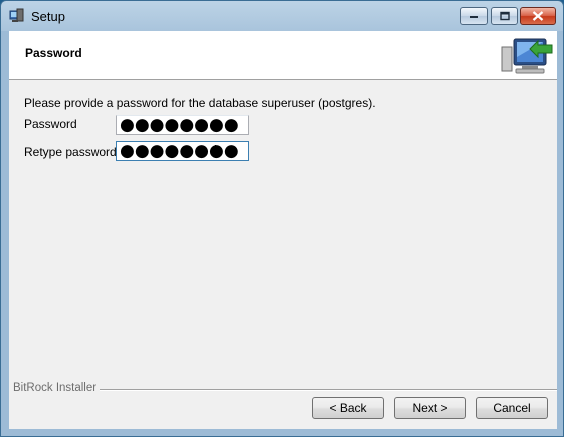 The image size is (564, 437). I want to click on close-icon, so click(538, 16).